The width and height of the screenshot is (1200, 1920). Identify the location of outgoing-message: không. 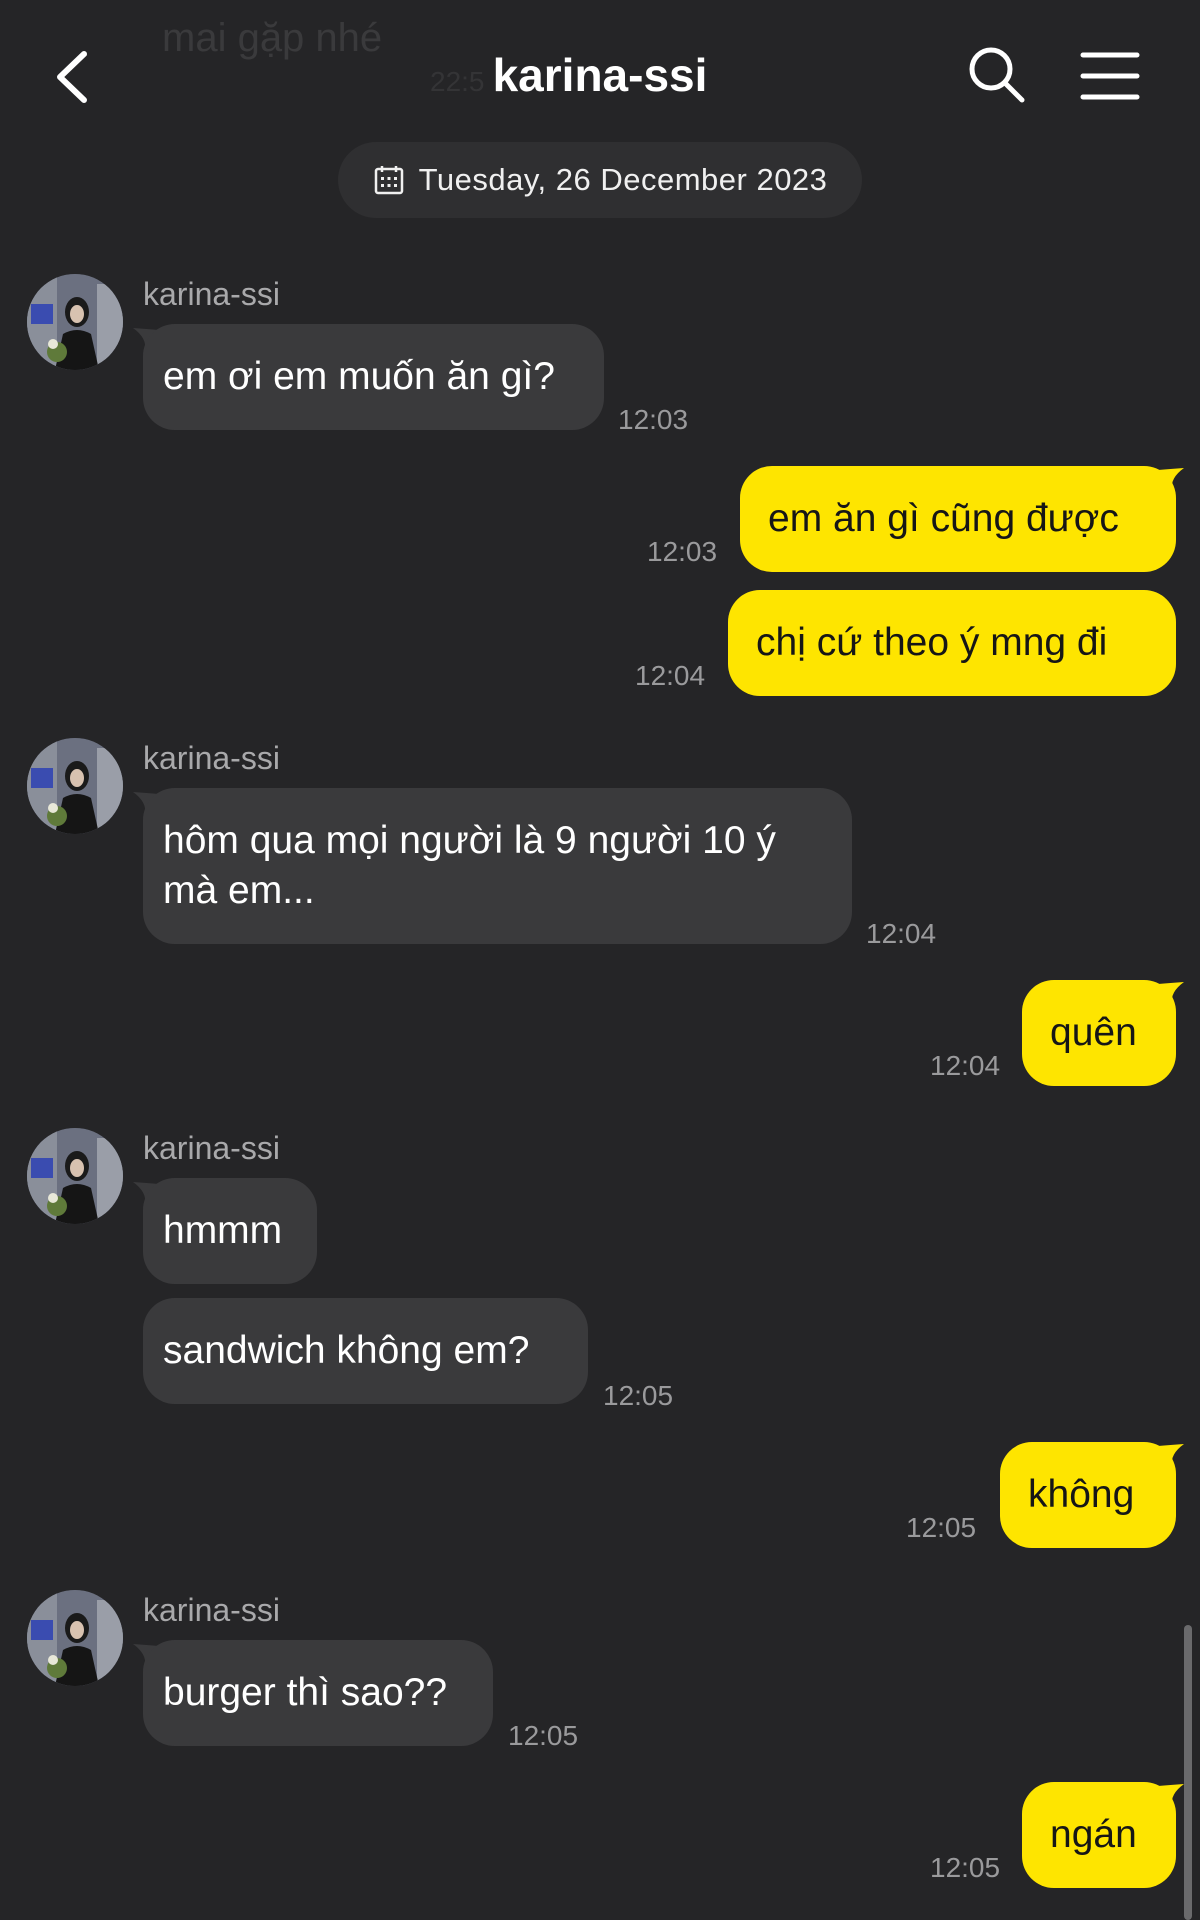
(1088, 1495).